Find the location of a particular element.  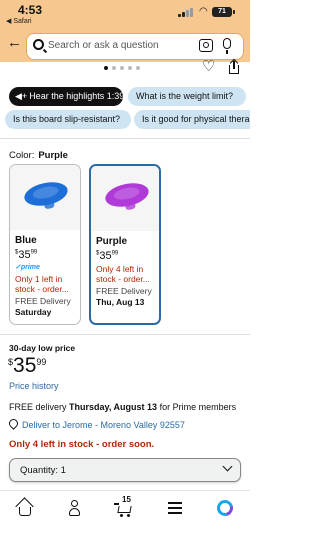

wishlist-heart-icon: ♡ is located at coordinates (208, 66).